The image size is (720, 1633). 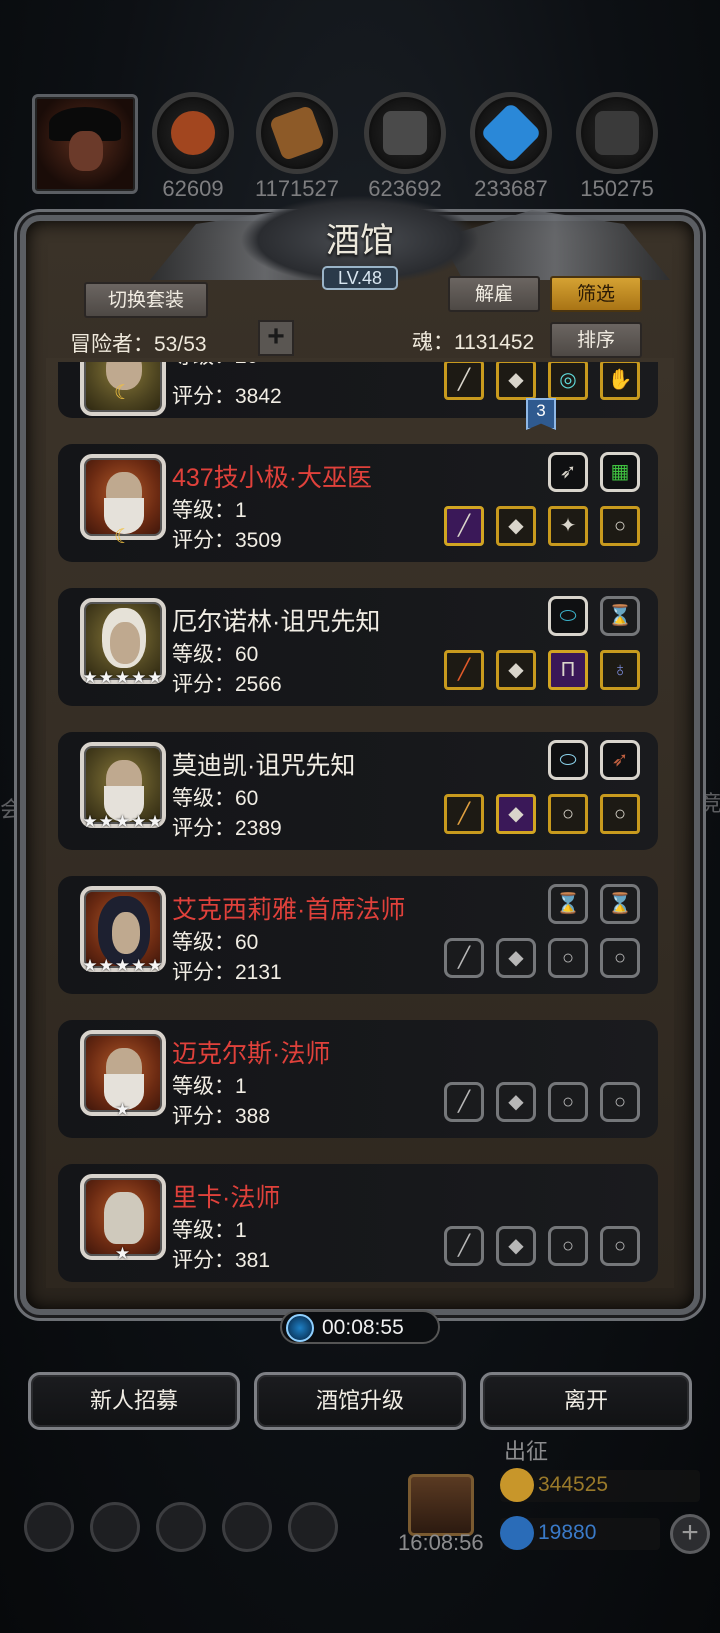 What do you see at coordinates (227, 972) in the screenshot?
I see `hero-score: 评分：2131` at bounding box center [227, 972].